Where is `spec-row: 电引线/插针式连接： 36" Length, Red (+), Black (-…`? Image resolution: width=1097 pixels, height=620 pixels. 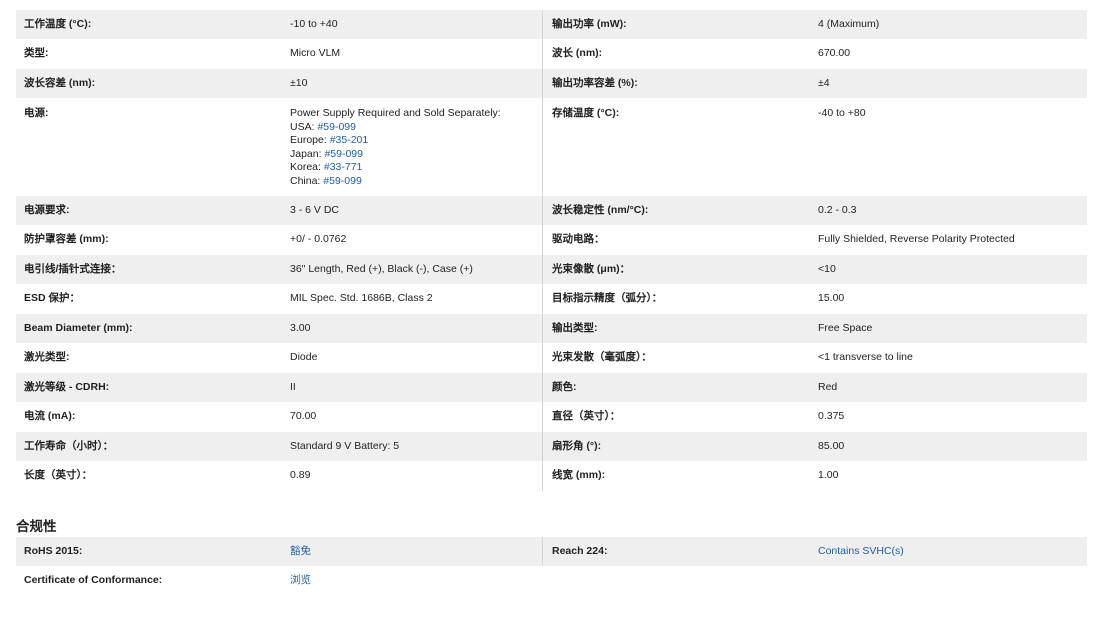
spec-row: 电引线/插针式连接： 36" Length, Red (+), Black (-… is located at coordinates (551, 269).